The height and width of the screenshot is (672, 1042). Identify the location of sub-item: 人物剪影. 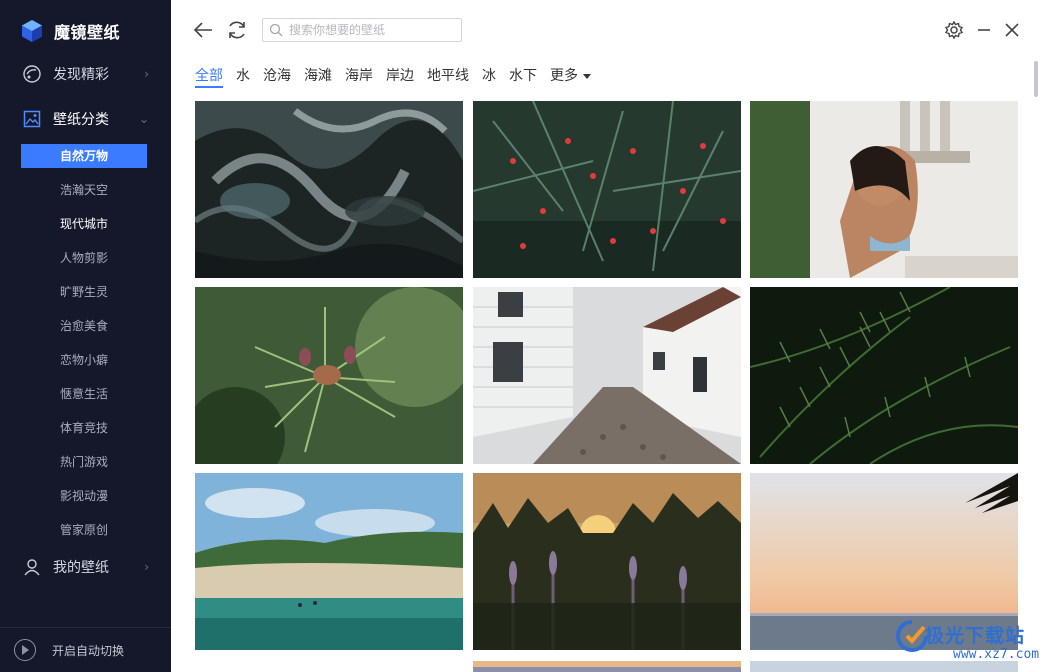
(84, 258).